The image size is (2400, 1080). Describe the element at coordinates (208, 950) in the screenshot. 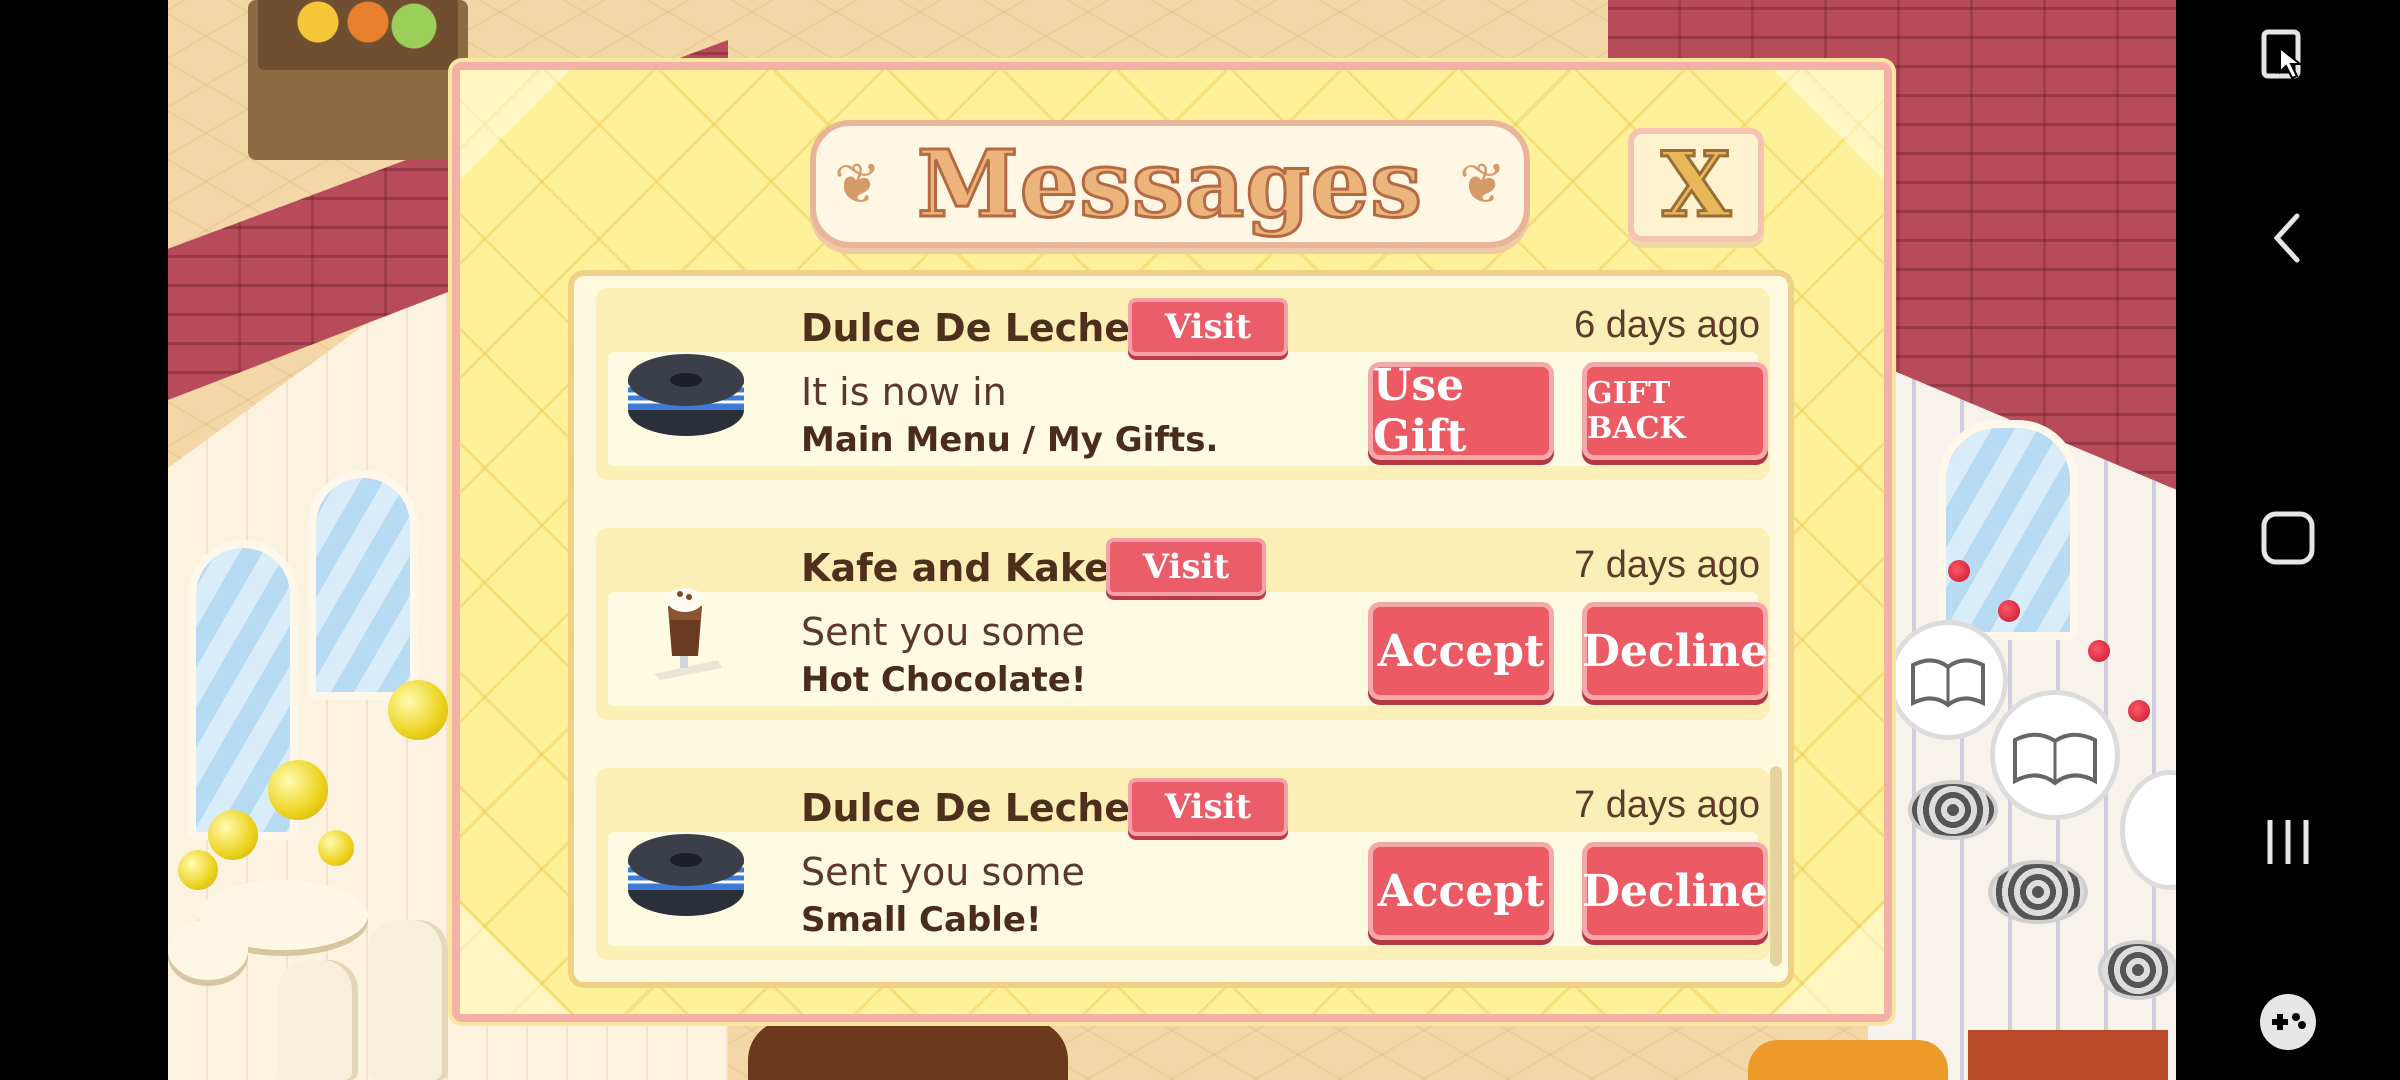

I see `cafe-table` at that location.